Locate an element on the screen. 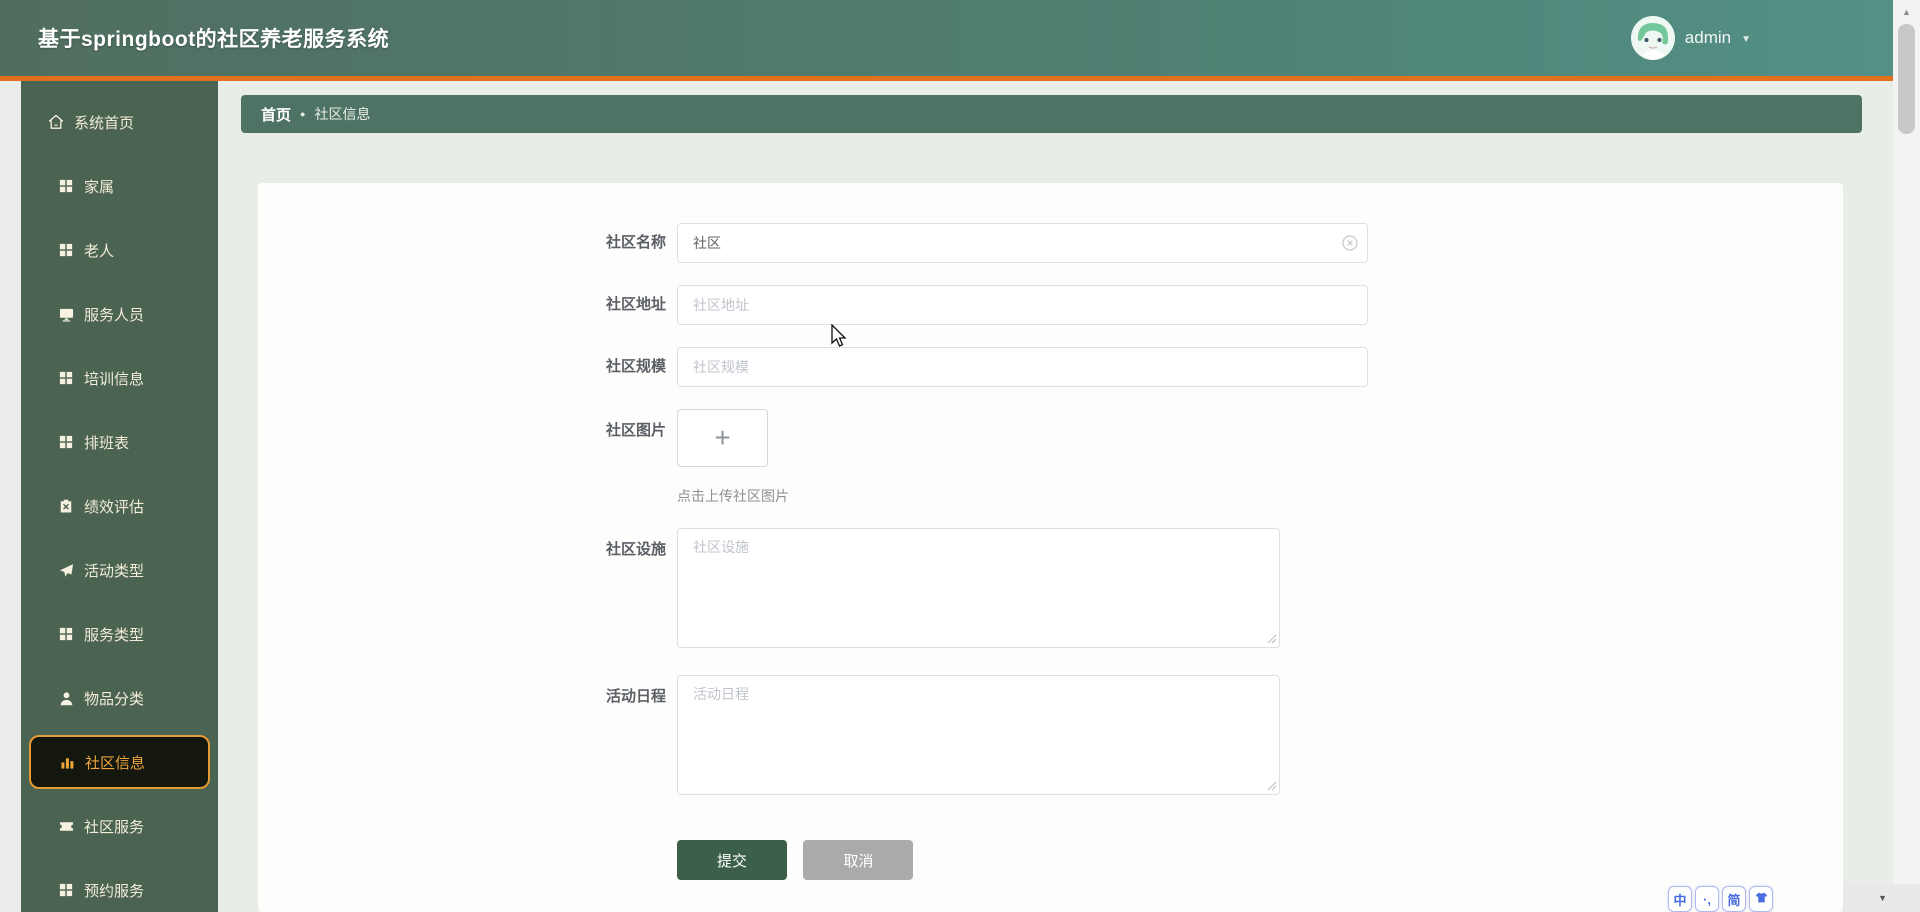 Image resolution: width=1920 pixels, height=912 pixels. scroll-corner: ▼ is located at coordinates (1868, 898).